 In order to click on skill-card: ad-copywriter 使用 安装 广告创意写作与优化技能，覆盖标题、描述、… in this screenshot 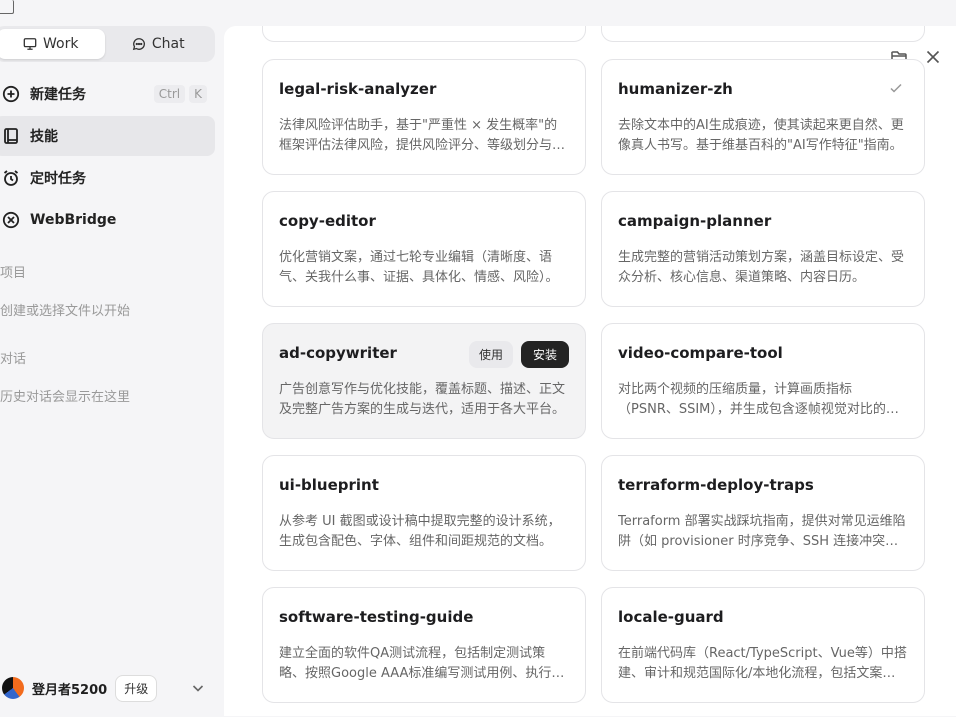, I will do `click(424, 381)`.